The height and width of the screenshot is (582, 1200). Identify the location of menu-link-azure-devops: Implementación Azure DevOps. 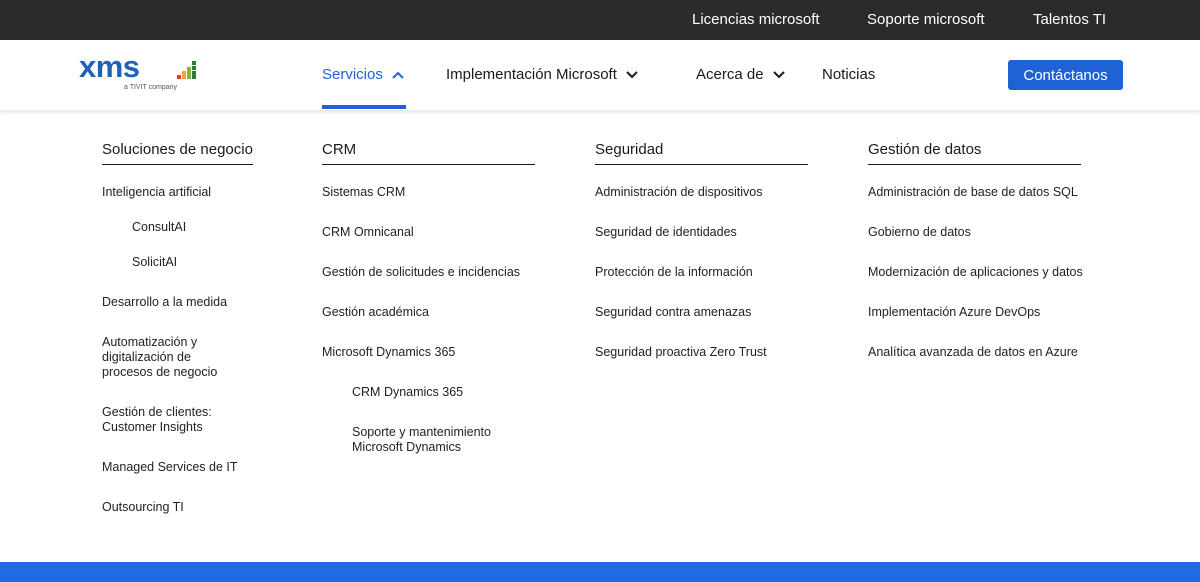
(954, 312).